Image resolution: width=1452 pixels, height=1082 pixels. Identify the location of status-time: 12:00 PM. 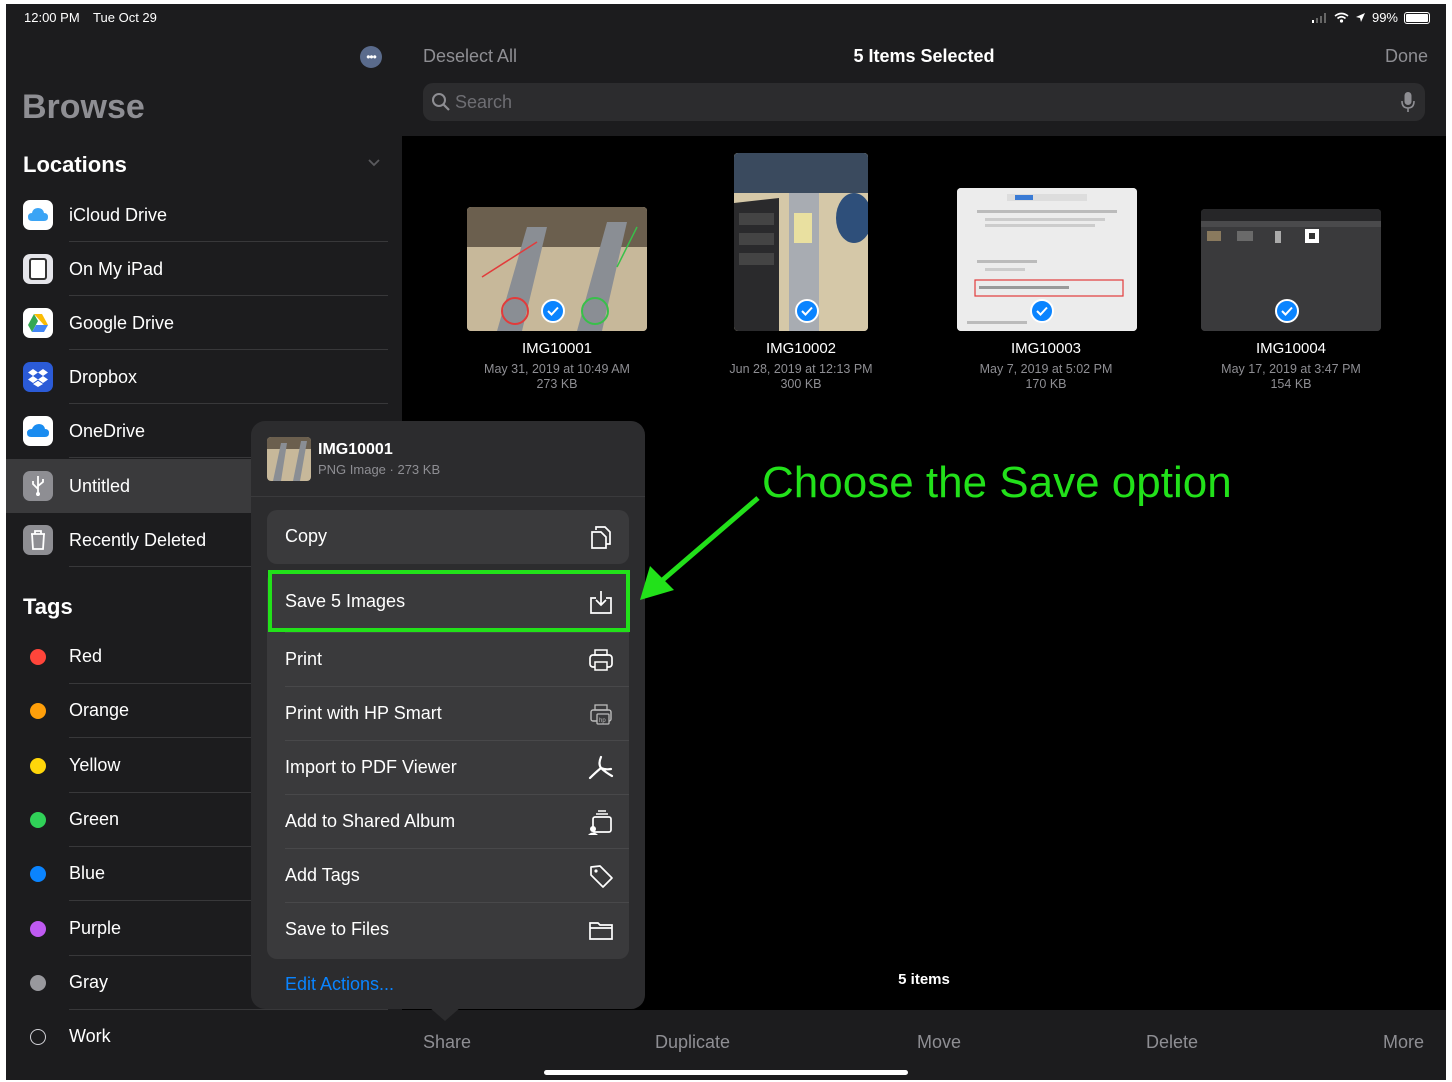
(52, 17).